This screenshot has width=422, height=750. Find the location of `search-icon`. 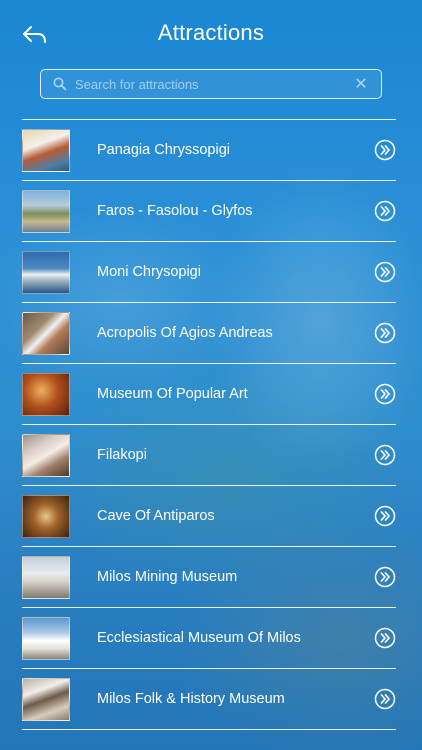

search-icon is located at coordinates (60, 84).